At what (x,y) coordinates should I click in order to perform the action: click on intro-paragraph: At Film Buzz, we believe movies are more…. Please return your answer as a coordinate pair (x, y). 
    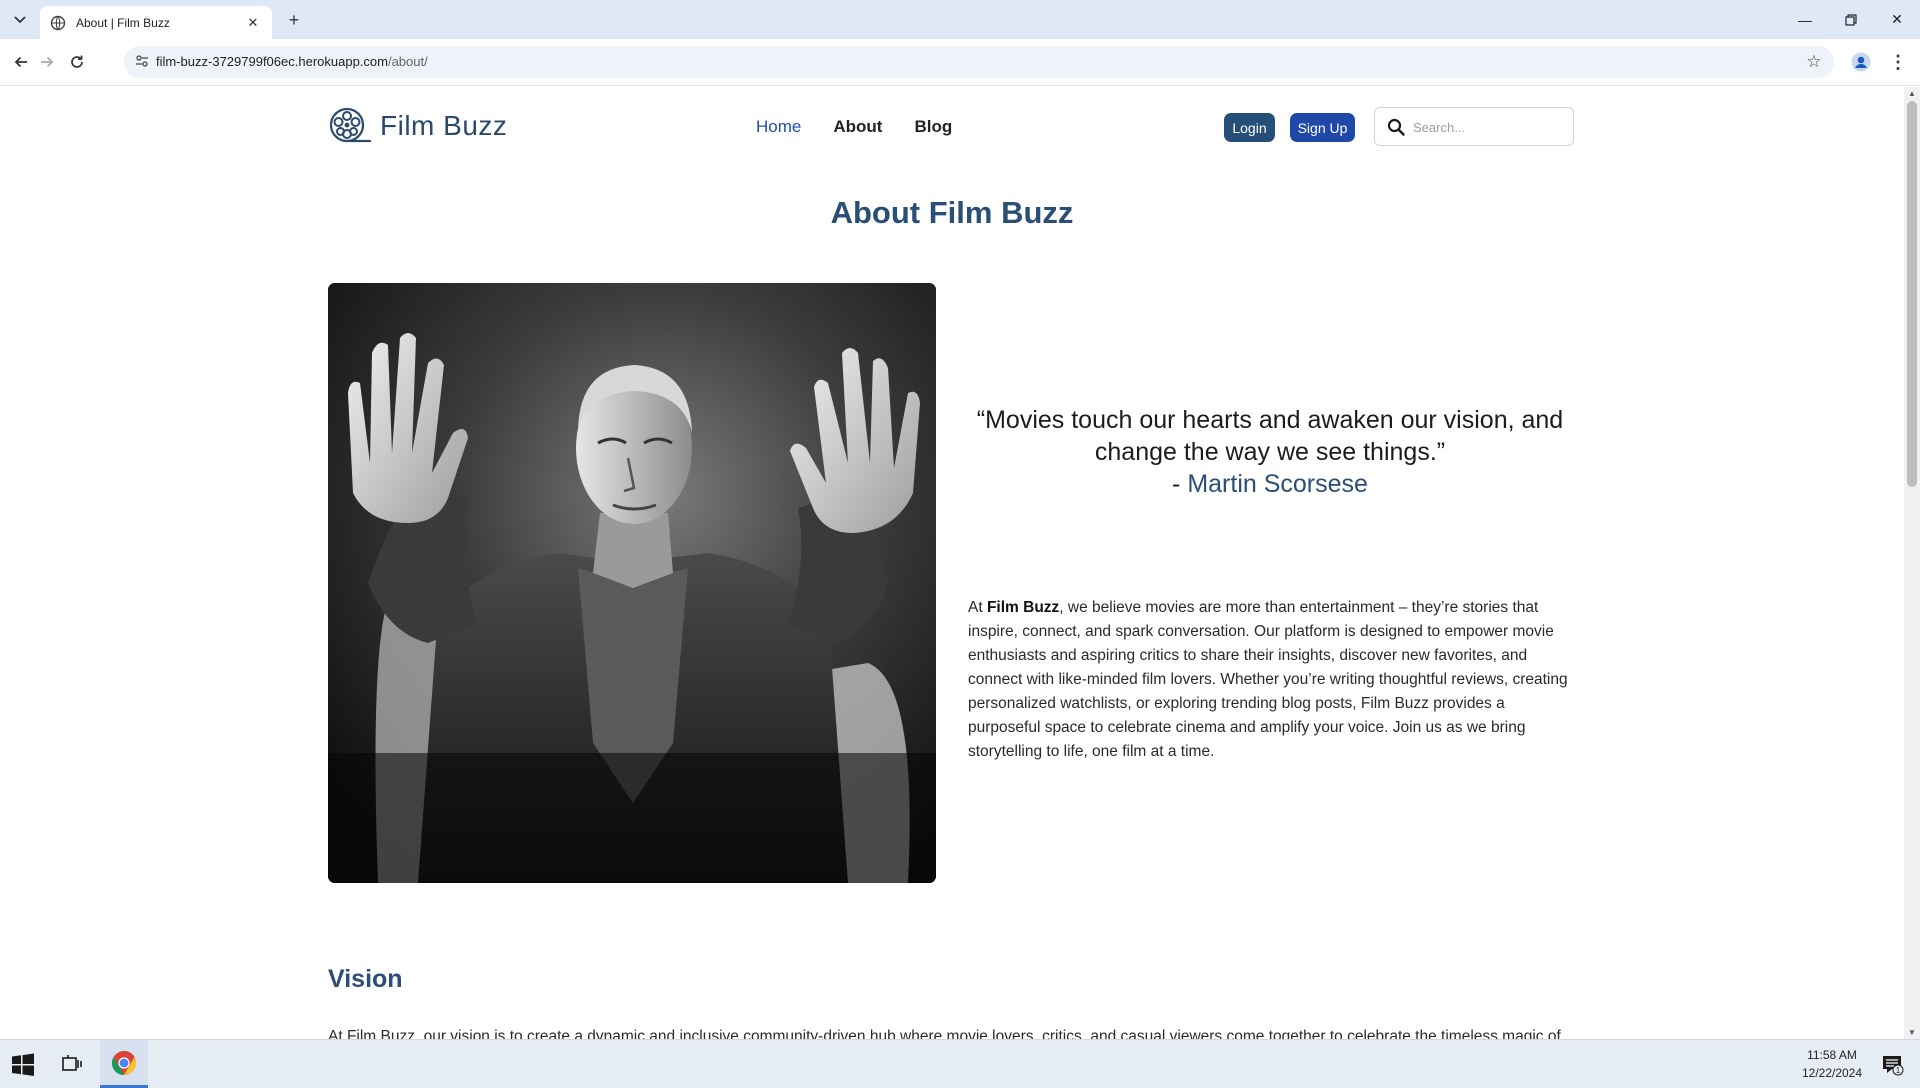
    Looking at the image, I should click on (1268, 679).